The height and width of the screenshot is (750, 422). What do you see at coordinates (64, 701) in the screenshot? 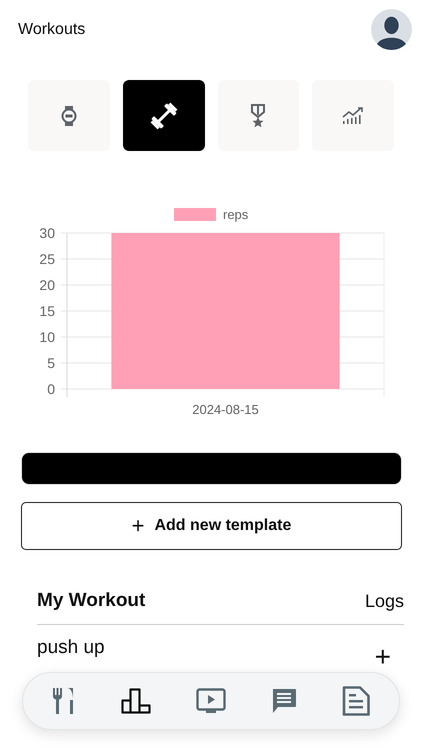
I see `fork-knife-icon` at bounding box center [64, 701].